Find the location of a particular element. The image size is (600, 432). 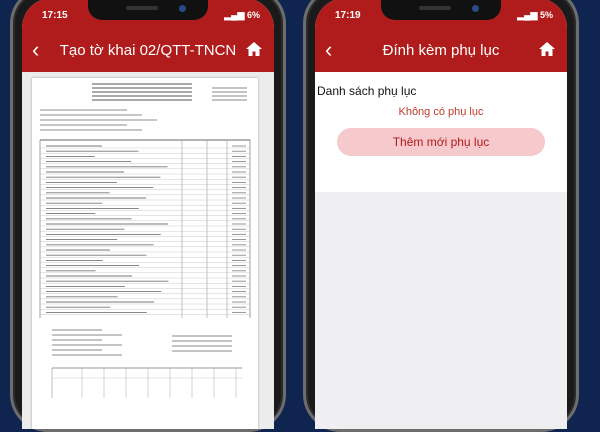

empty-state-message: Không có phụ lục is located at coordinates (441, 112).